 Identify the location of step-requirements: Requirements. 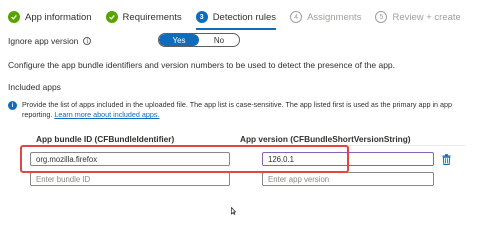
(143, 17).